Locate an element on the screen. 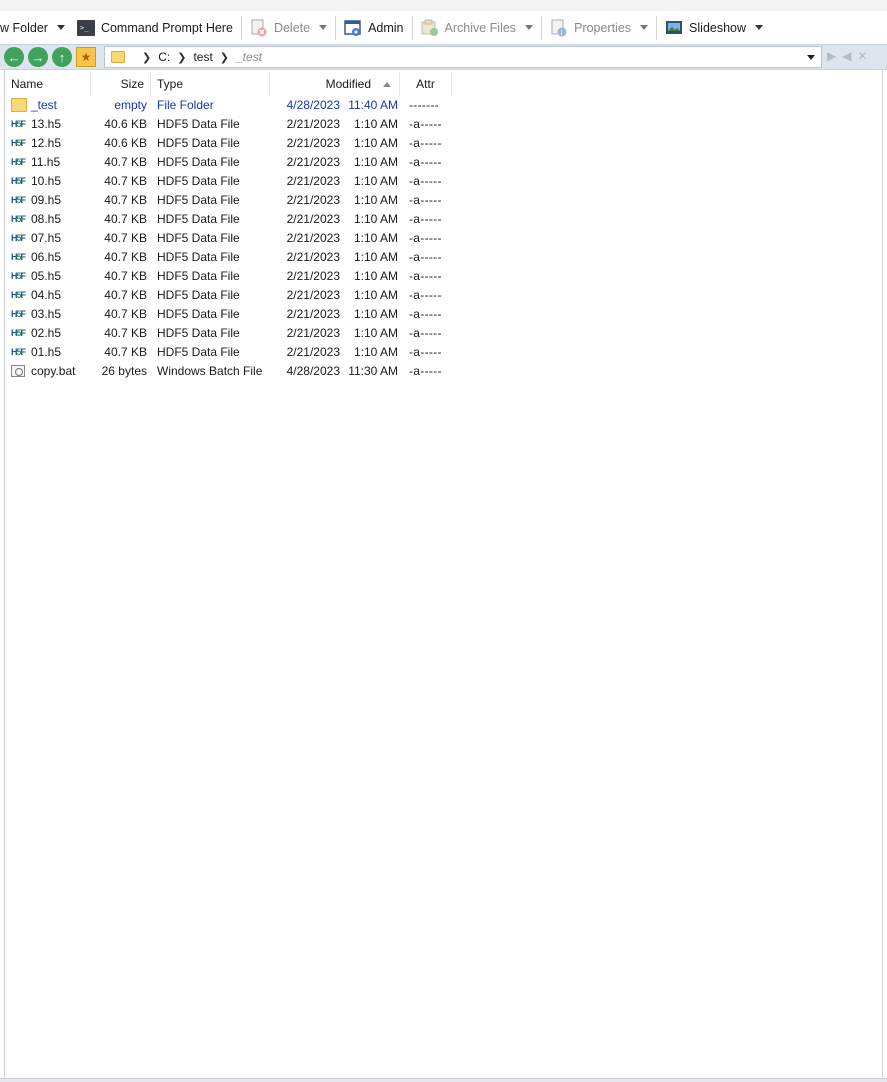  column-type: Type is located at coordinates (210, 84).